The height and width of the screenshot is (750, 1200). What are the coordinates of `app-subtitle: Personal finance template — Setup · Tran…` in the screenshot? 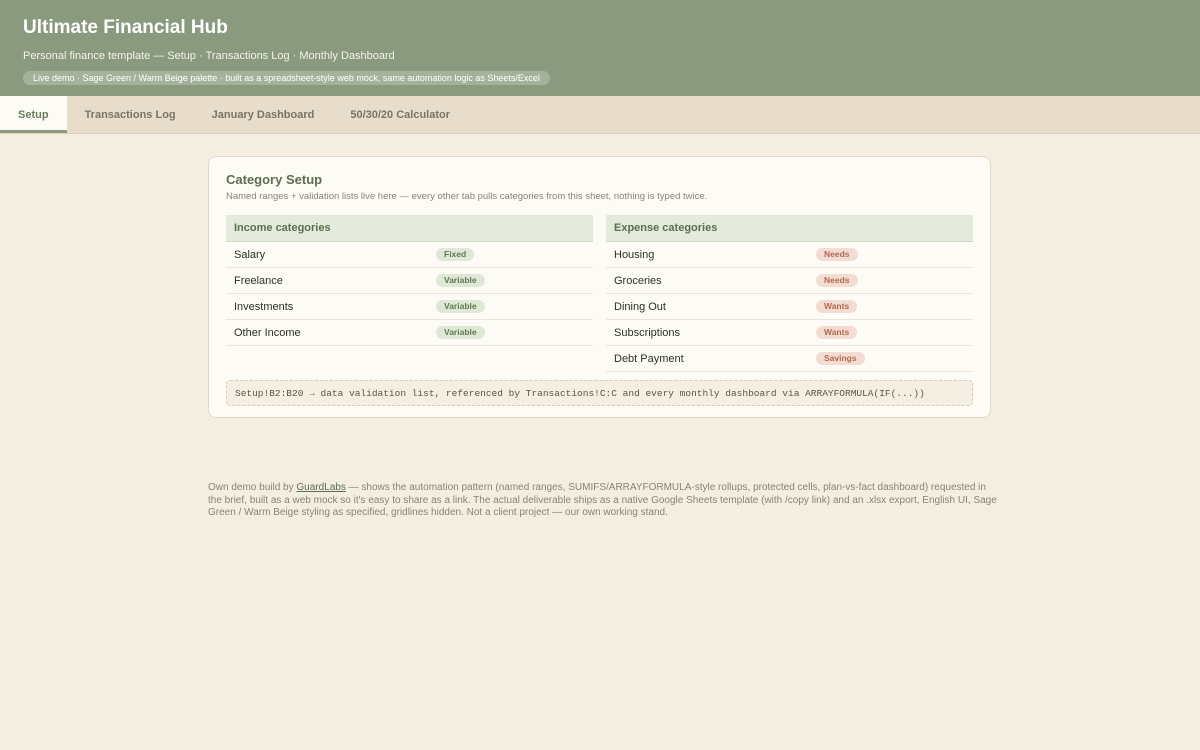 It's located at (209, 56).